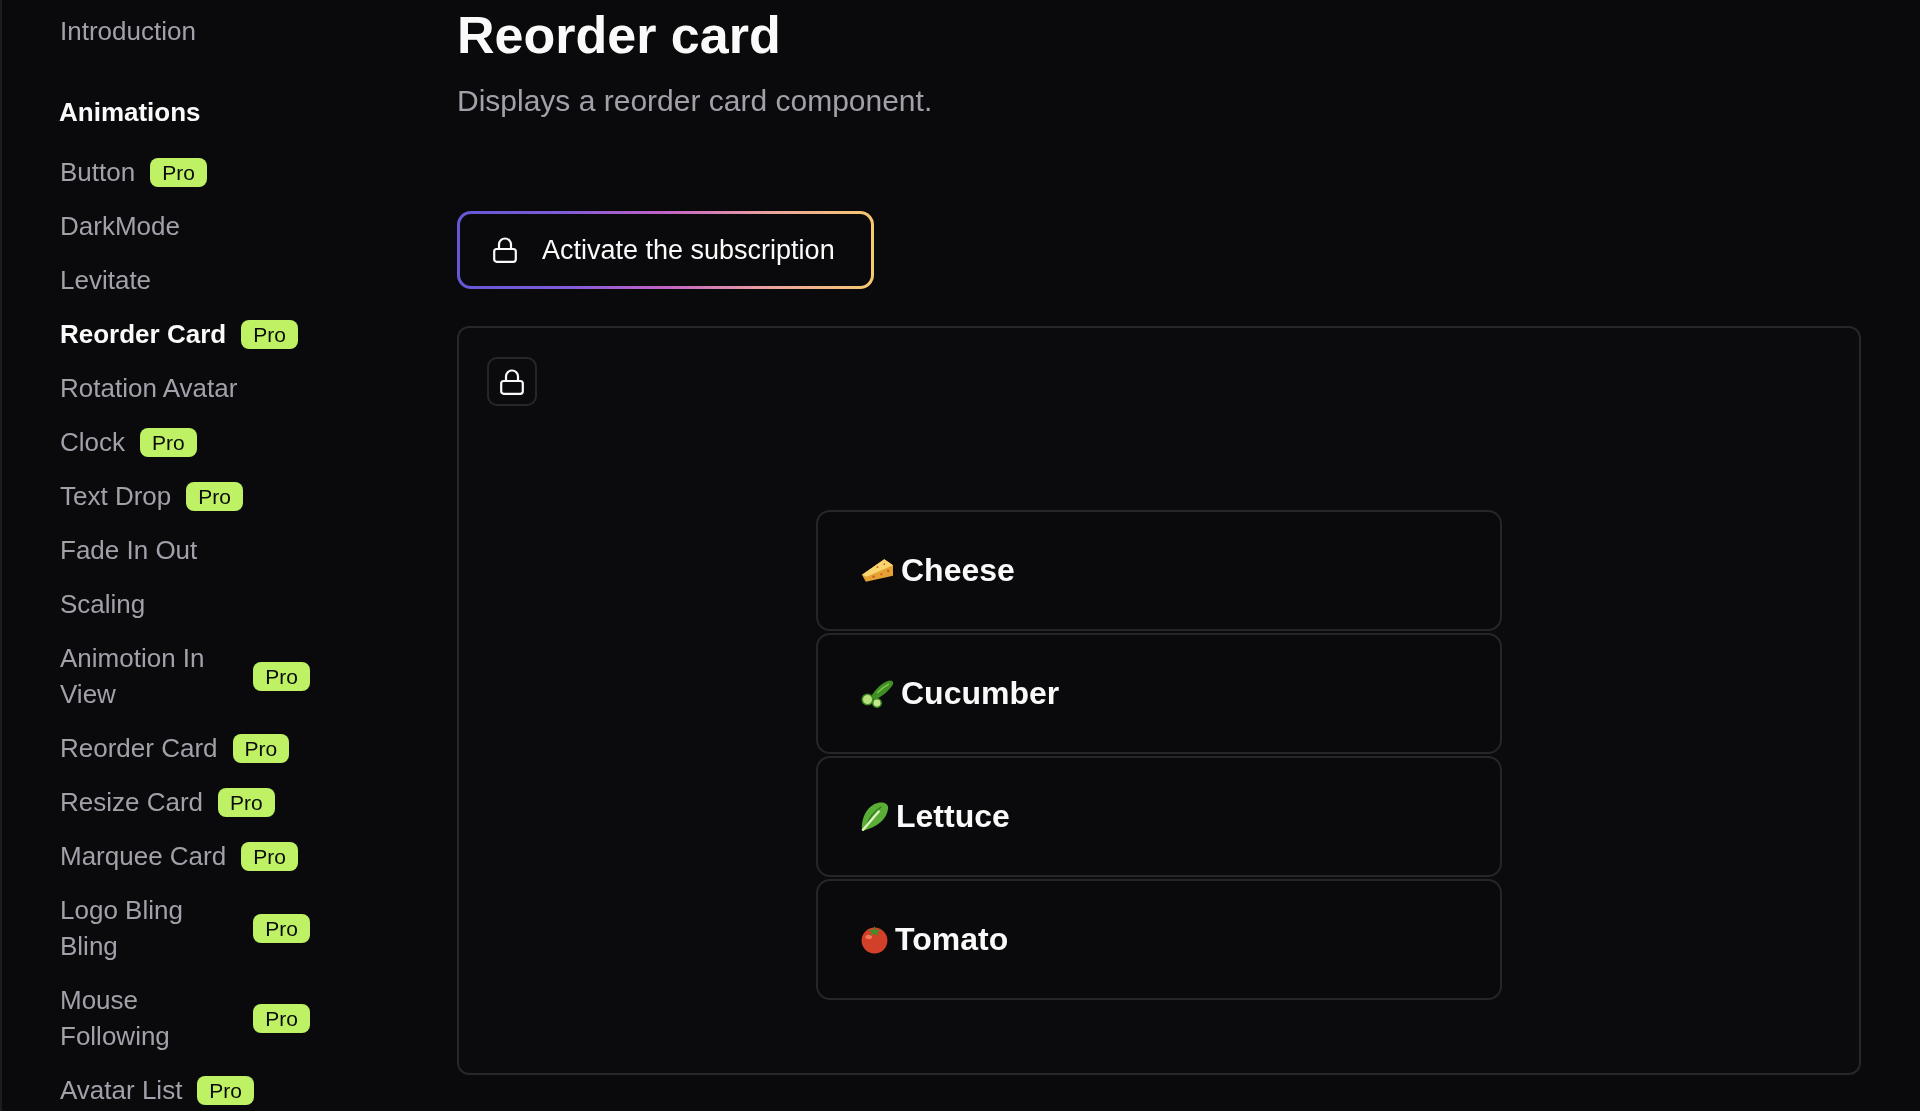  I want to click on sidebar-link: Logo Bling Bling Pro, so click(185, 928).